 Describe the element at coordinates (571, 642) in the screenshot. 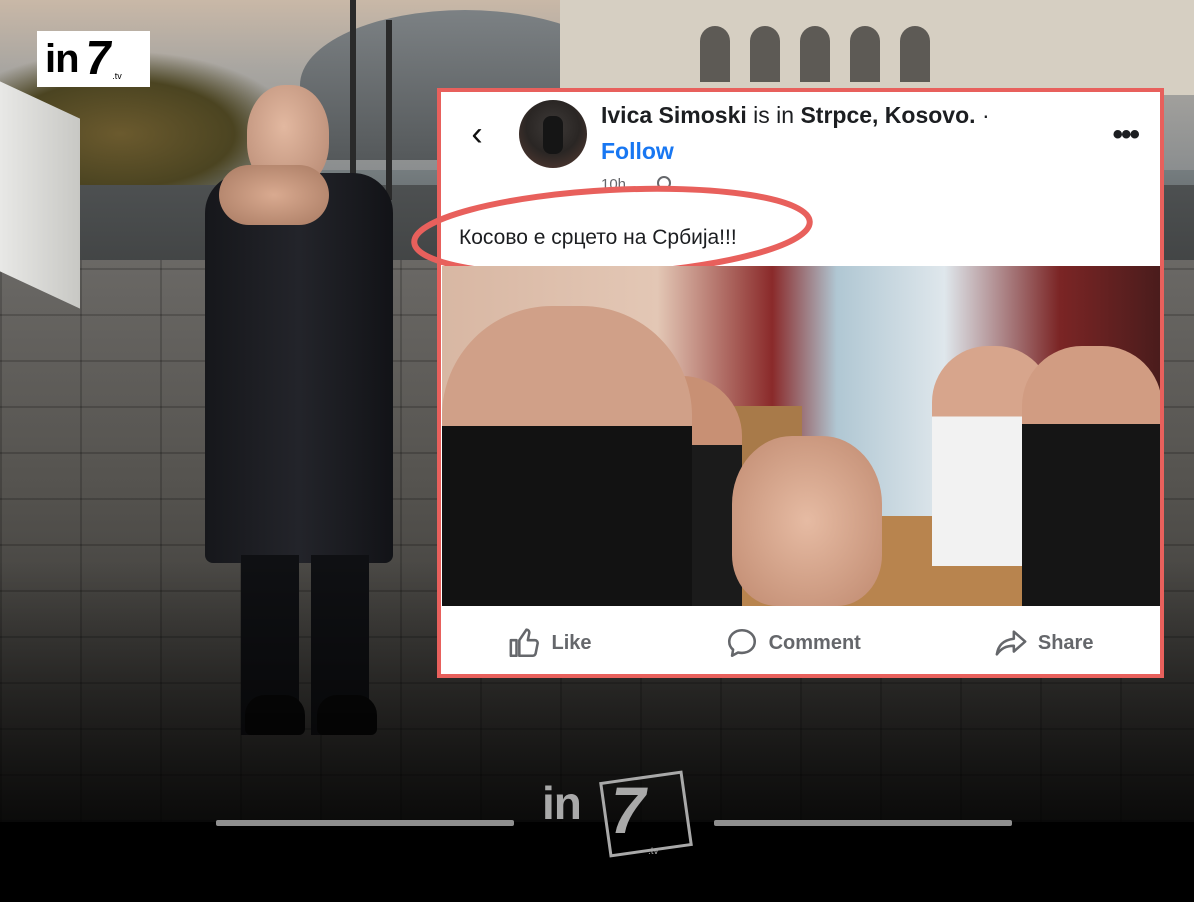

I see `like-label: Like` at that location.